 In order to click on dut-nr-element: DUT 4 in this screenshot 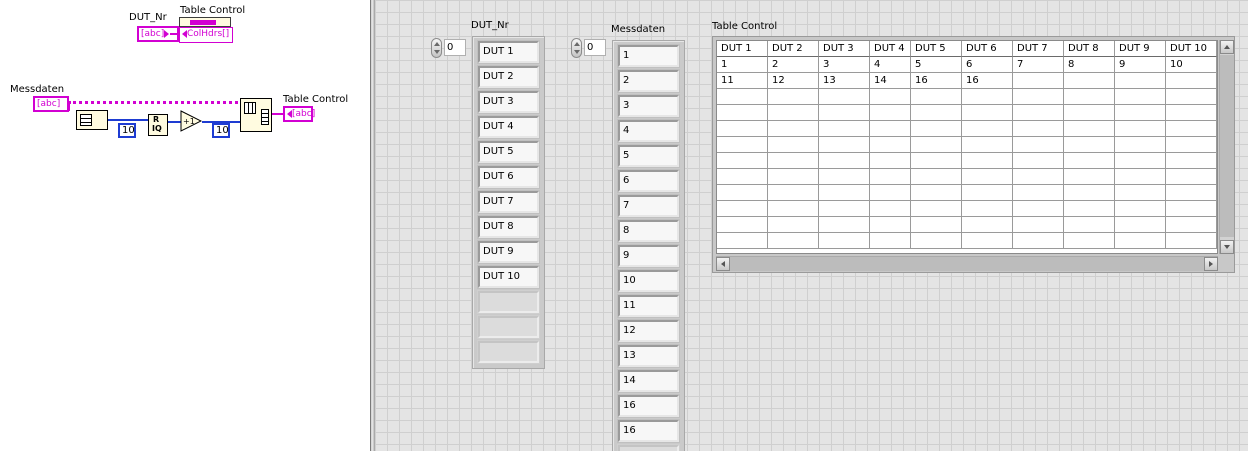, I will do `click(508, 127)`.